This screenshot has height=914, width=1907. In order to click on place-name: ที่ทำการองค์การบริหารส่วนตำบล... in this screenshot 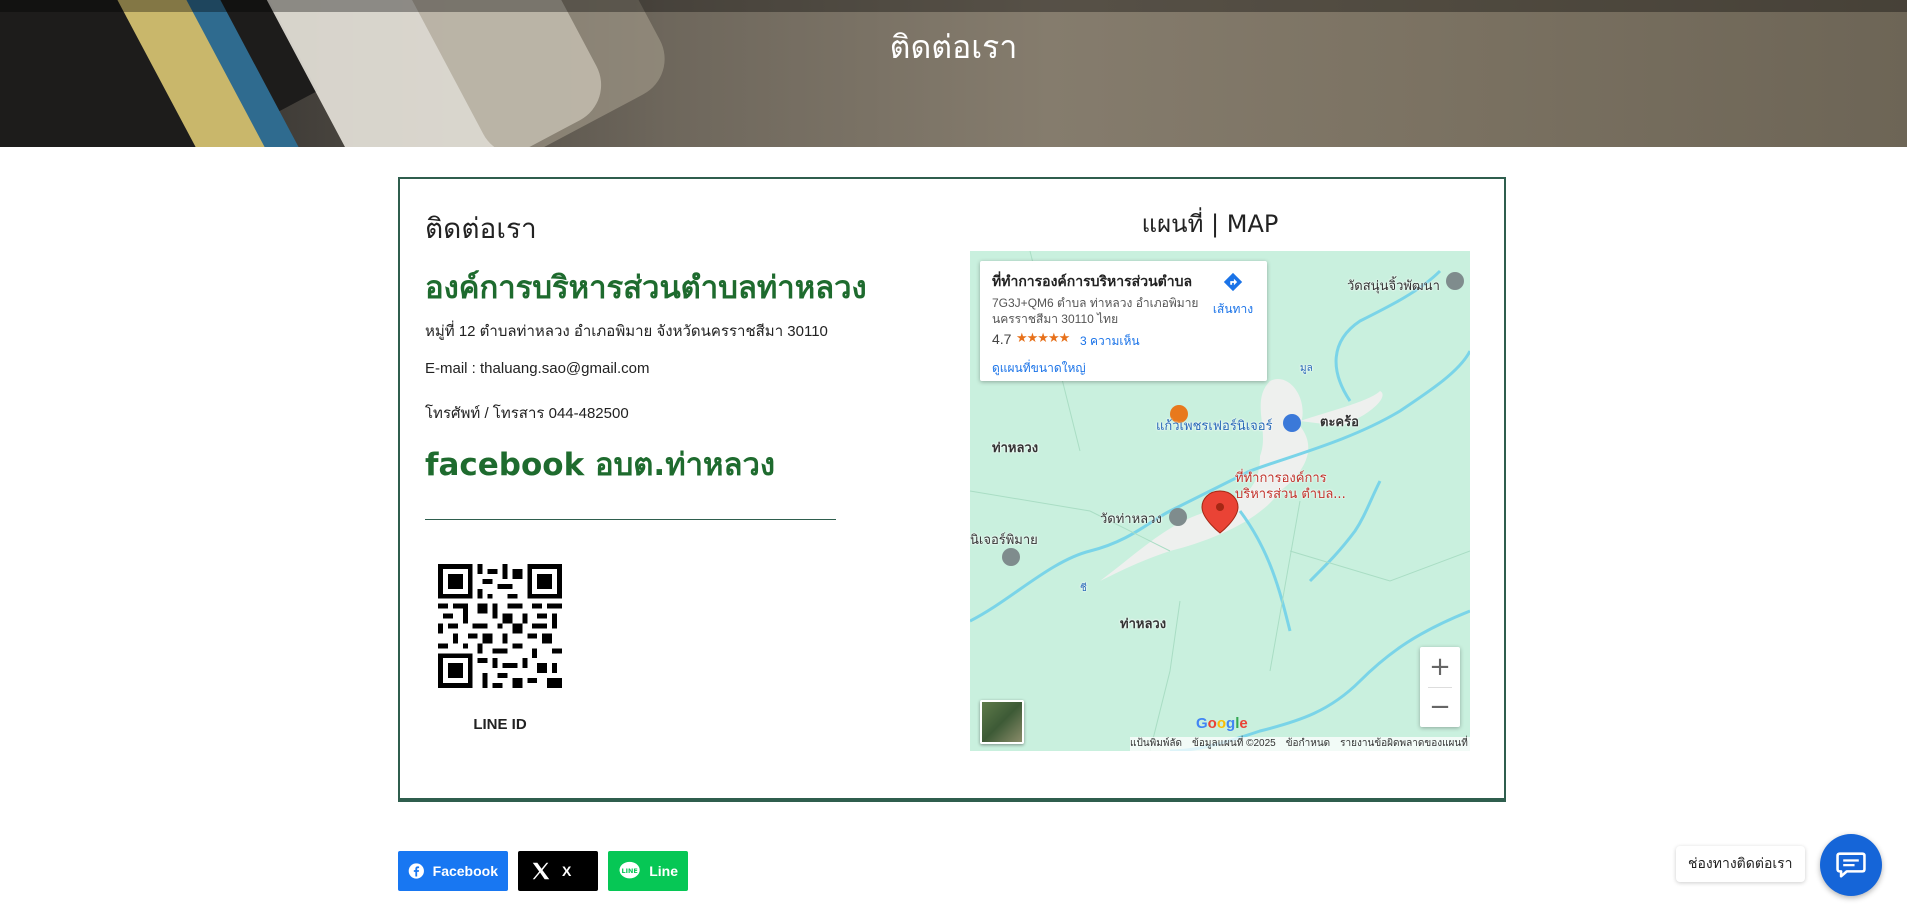, I will do `click(1092, 281)`.